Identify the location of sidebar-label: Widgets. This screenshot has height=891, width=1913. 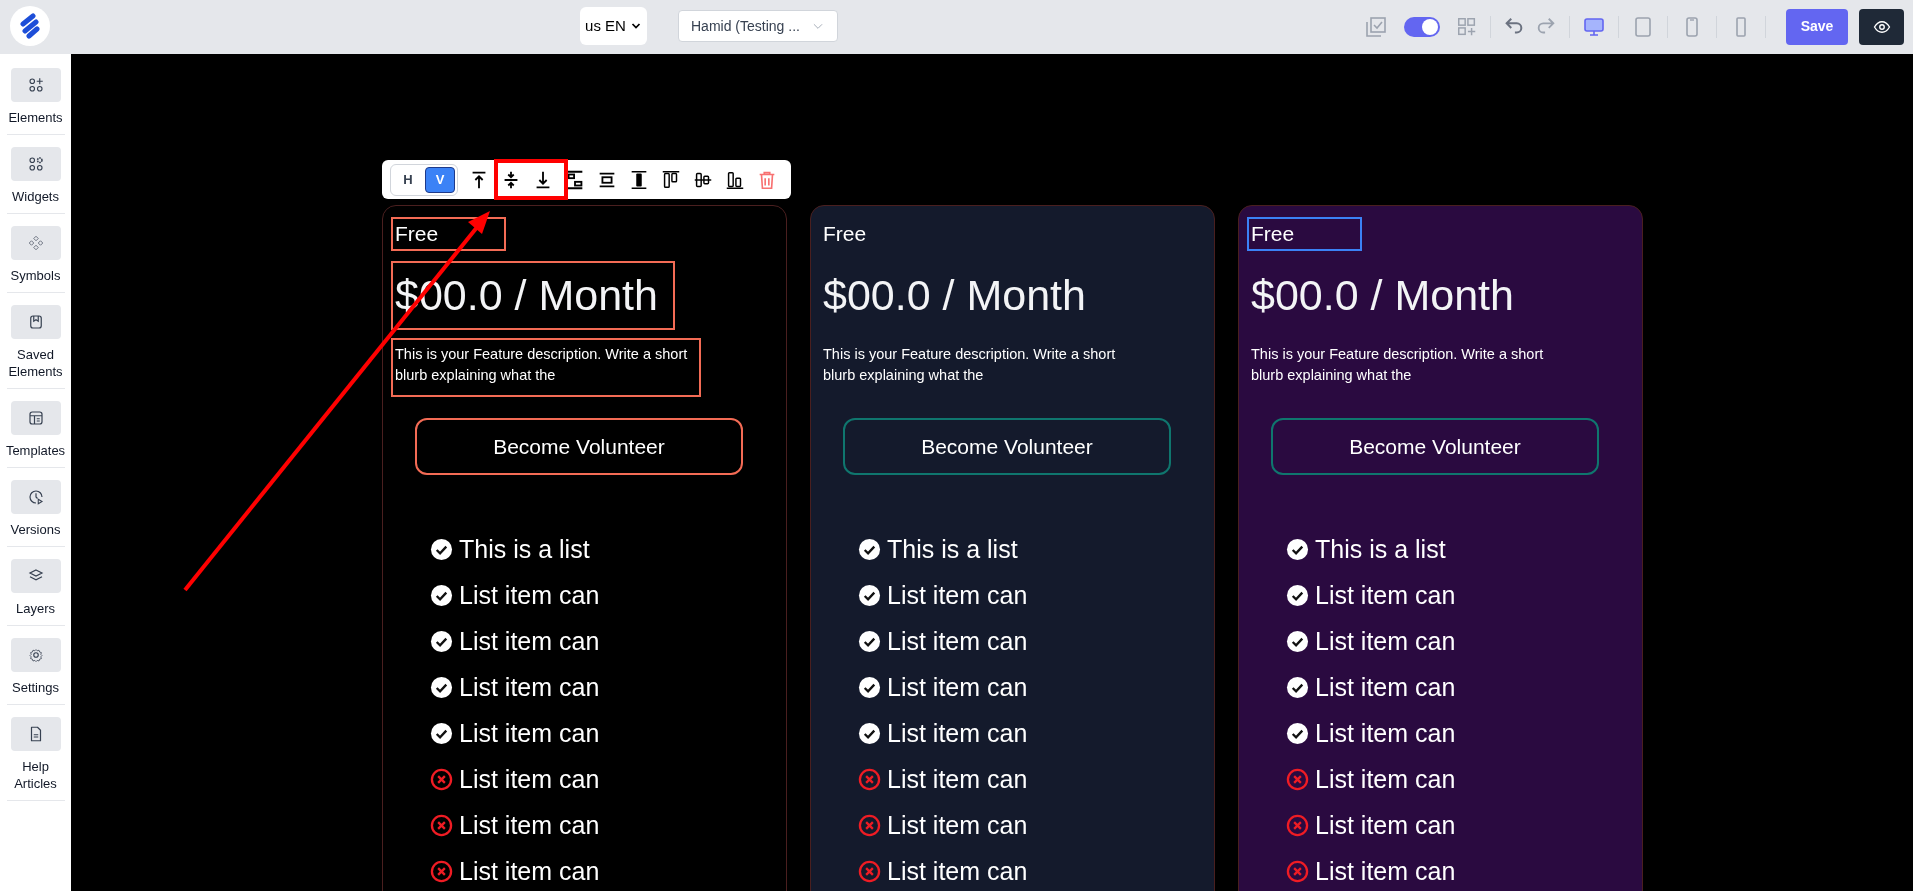
(35, 196).